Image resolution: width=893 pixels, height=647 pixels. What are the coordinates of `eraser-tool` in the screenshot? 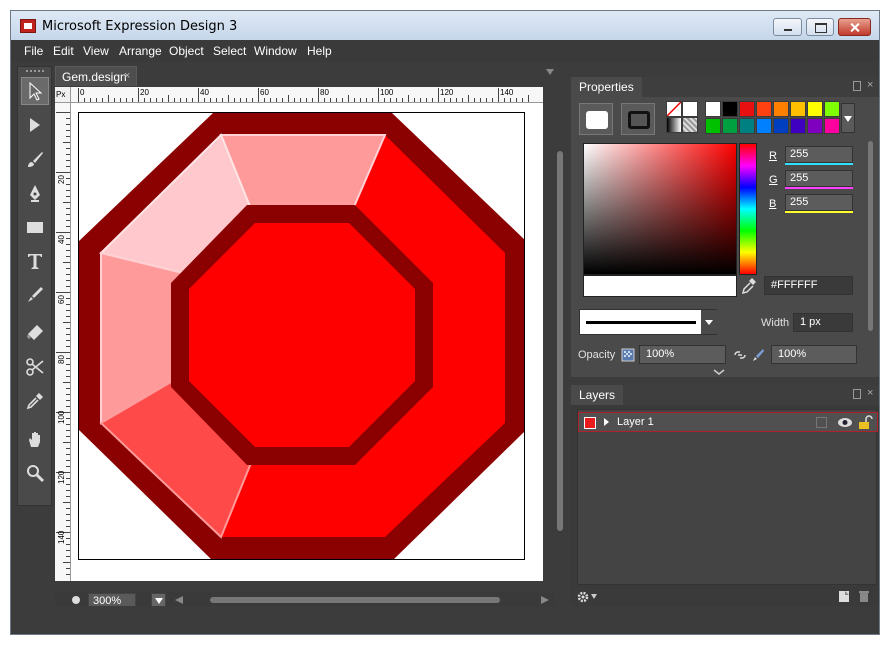 It's located at (35, 333).